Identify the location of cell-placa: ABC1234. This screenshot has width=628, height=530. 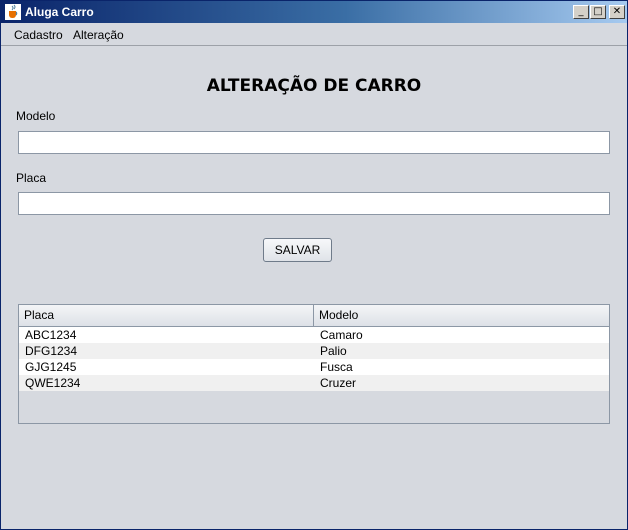
(51, 335).